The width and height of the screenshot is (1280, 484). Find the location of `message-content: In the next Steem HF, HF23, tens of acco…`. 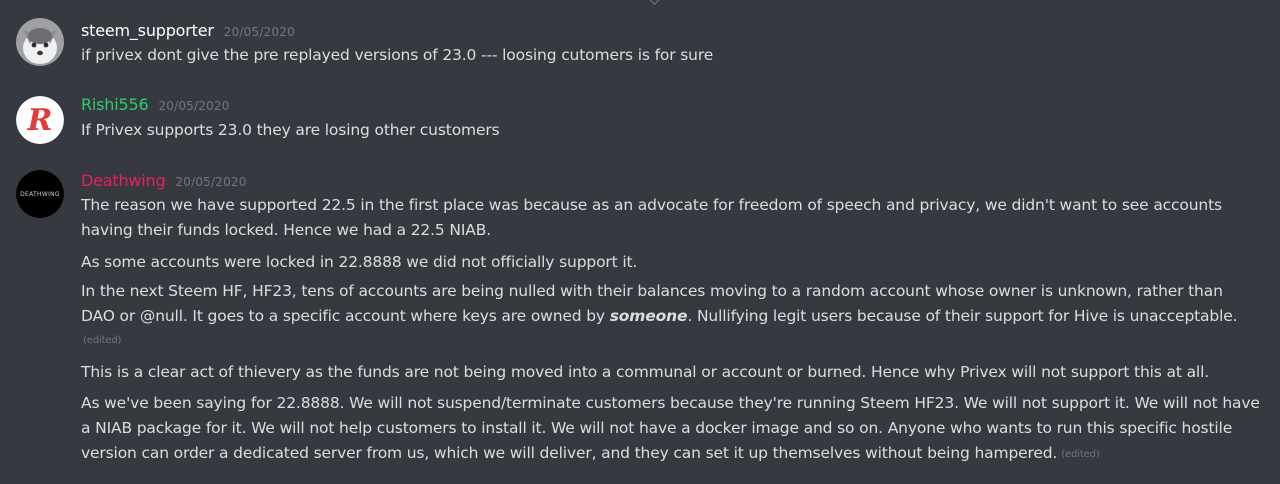

message-content: In the next Steem HF, HF23, tens of acco… is located at coordinates (671, 304).